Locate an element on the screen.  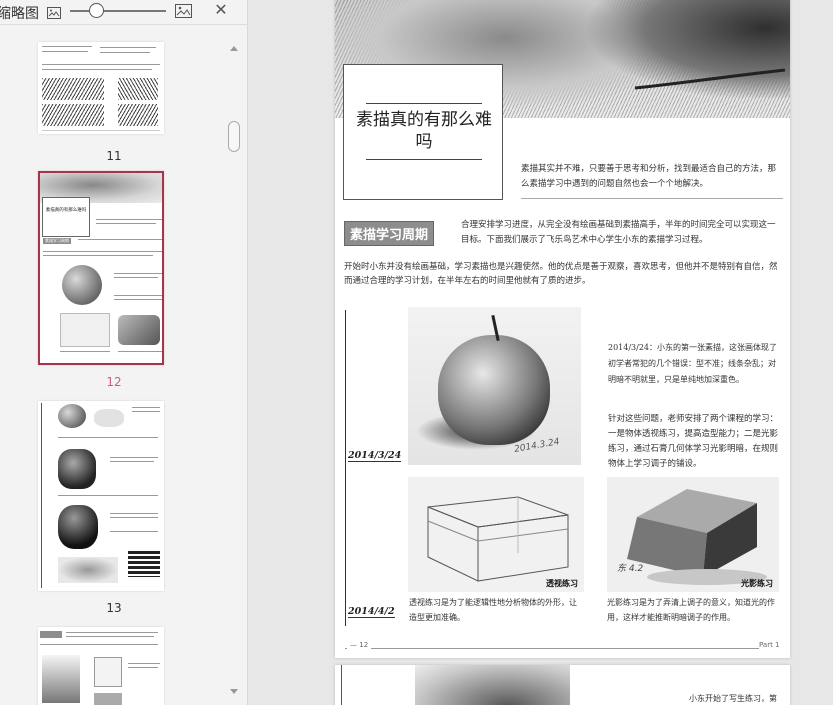
page-thumbnail-12: 素描真的有那么难吗 素描学习周期 is located at coordinates (101, 268).